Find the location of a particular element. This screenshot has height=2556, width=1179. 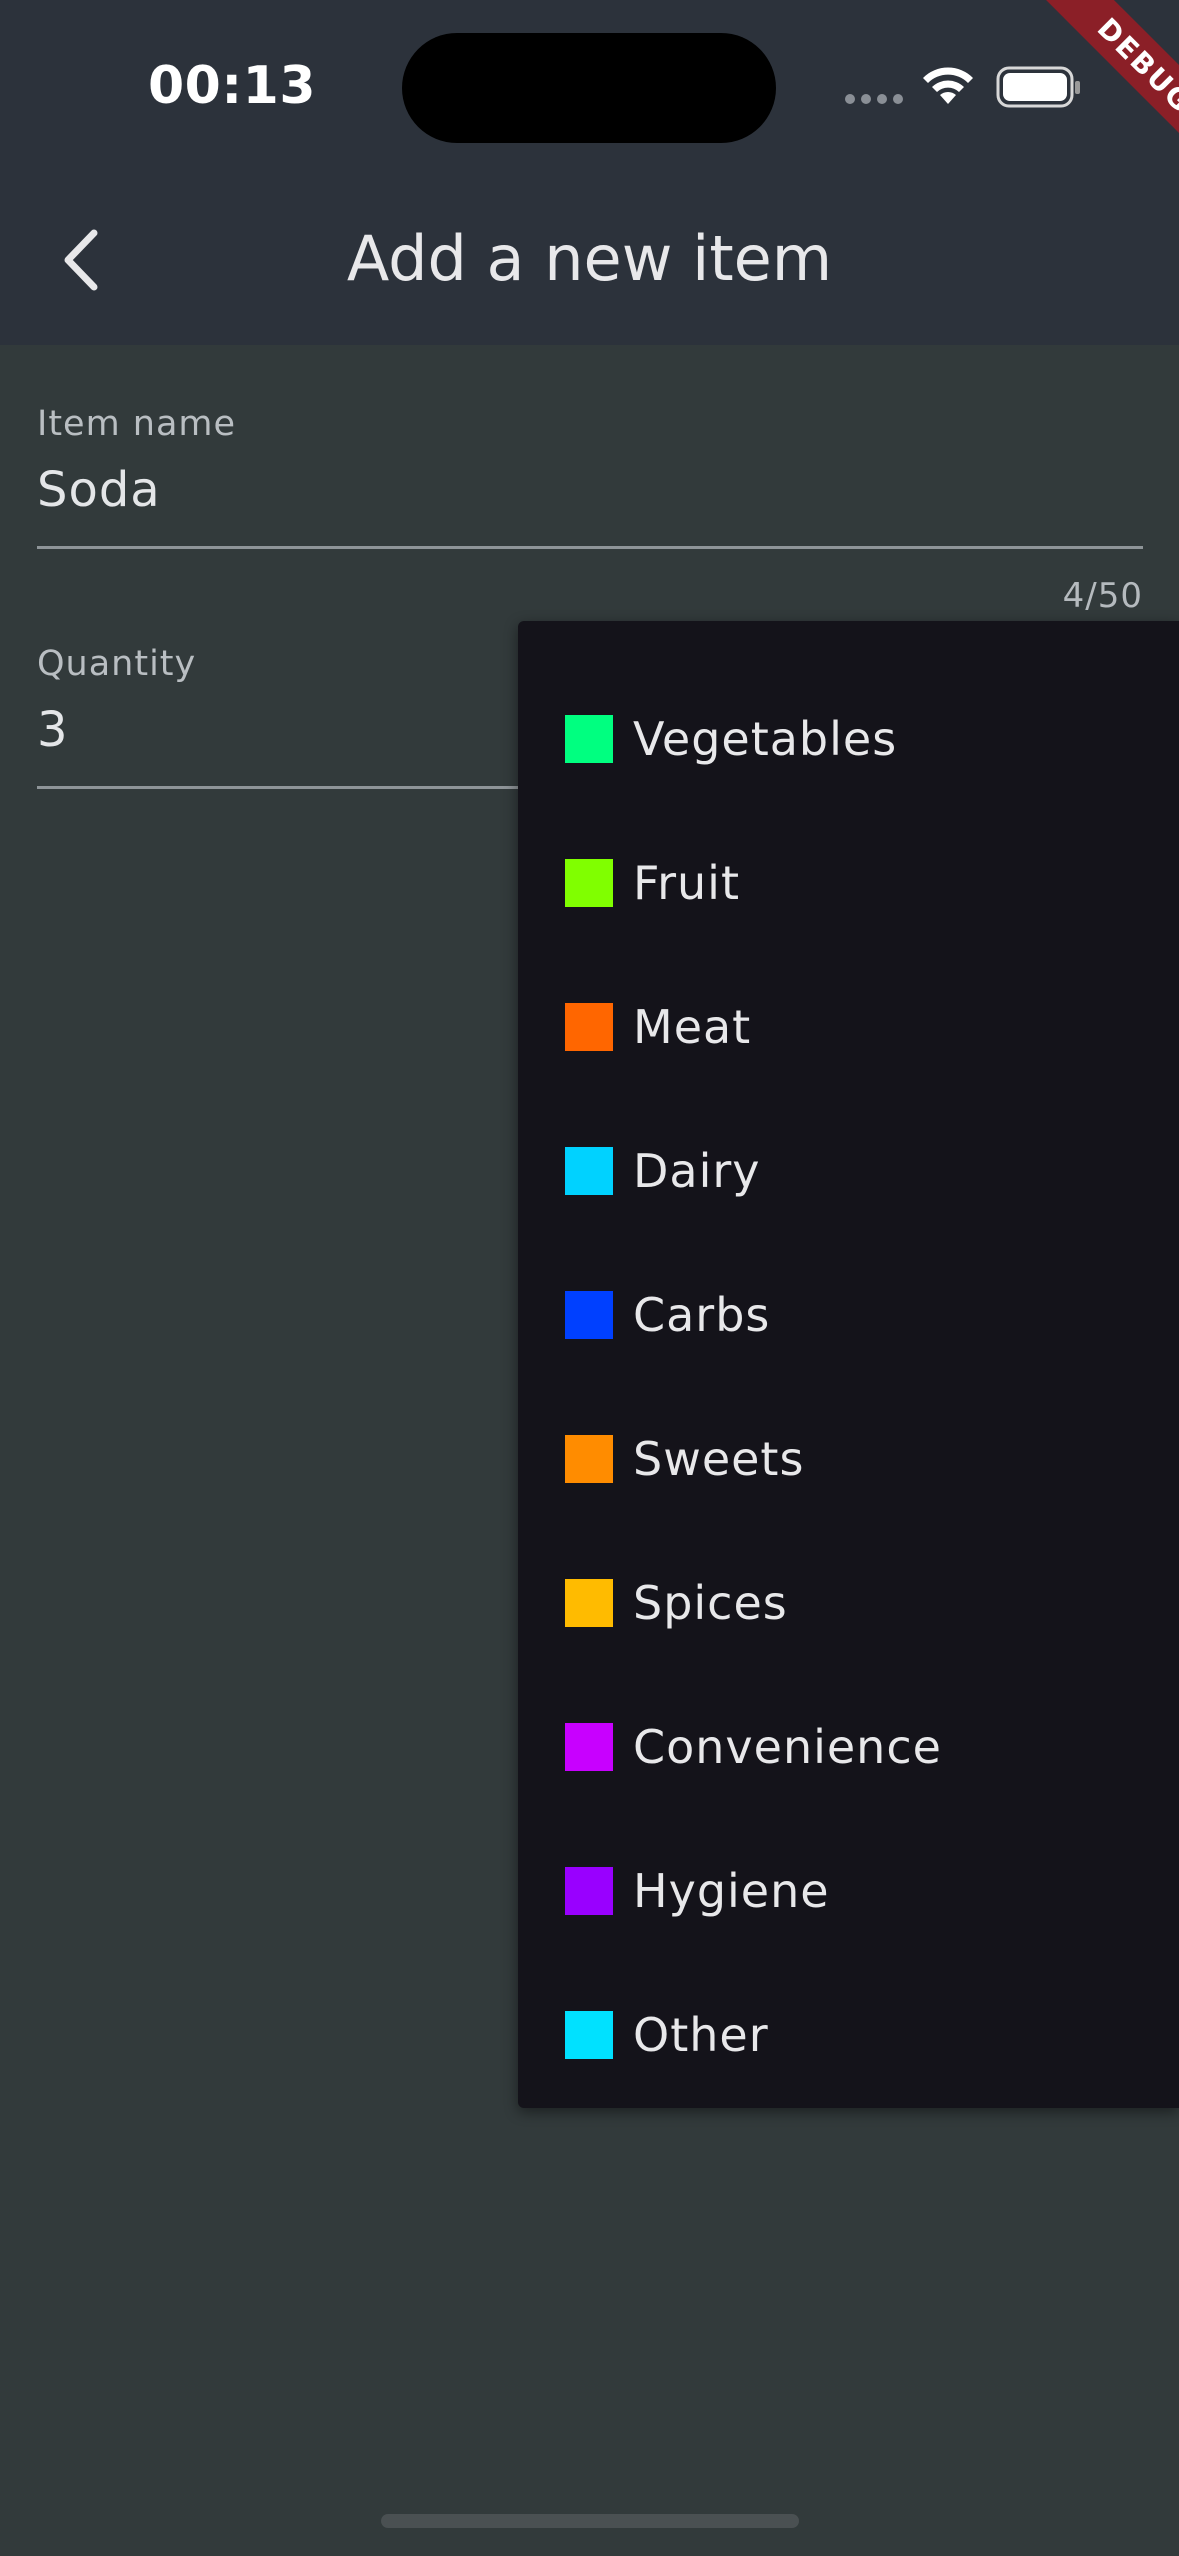

quantity-value: 3 is located at coordinates (53, 730).